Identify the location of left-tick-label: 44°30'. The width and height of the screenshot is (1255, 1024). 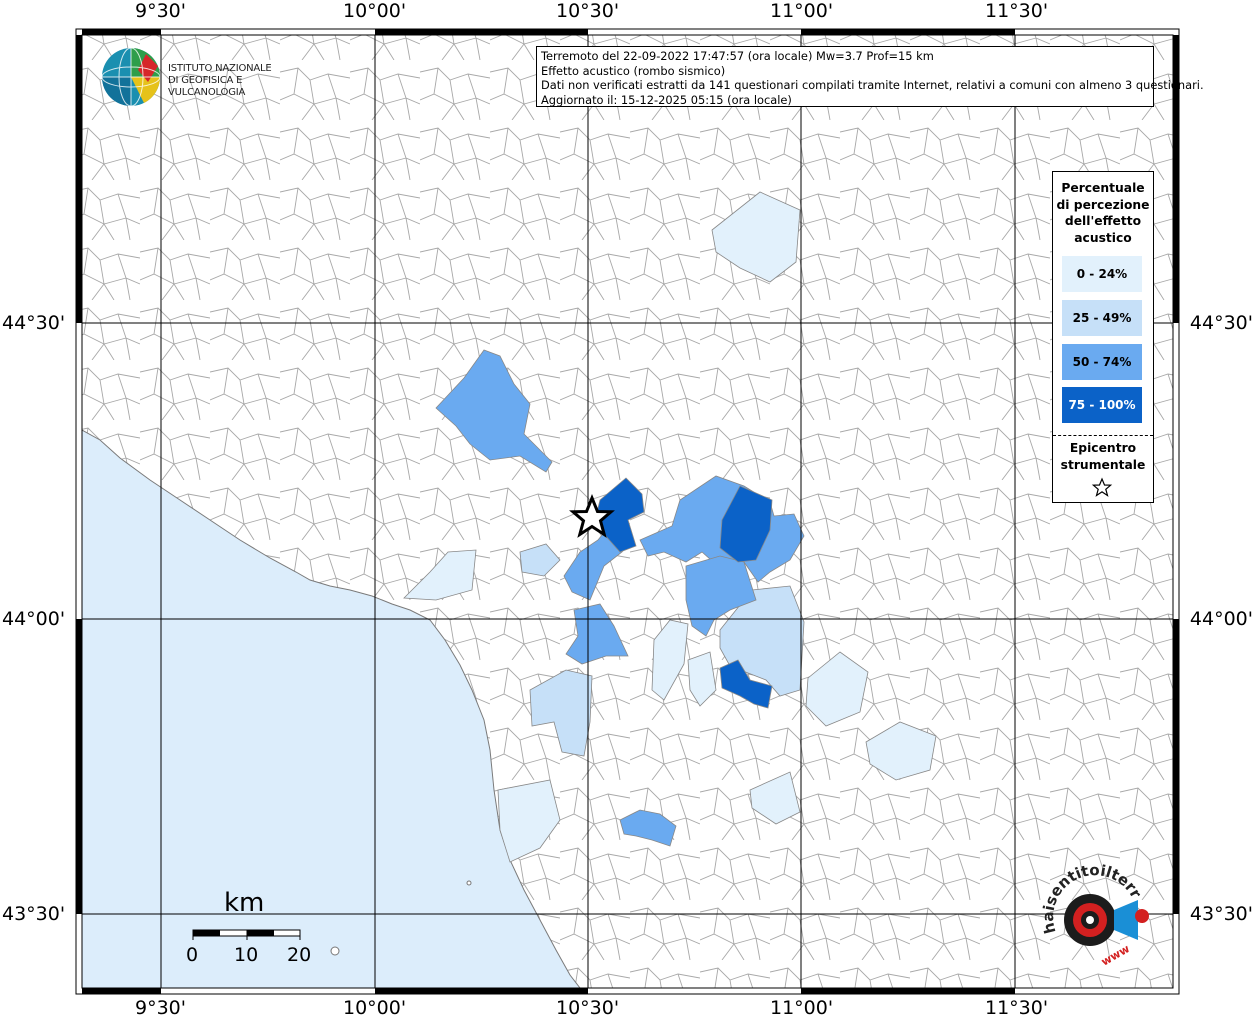
(34, 323).